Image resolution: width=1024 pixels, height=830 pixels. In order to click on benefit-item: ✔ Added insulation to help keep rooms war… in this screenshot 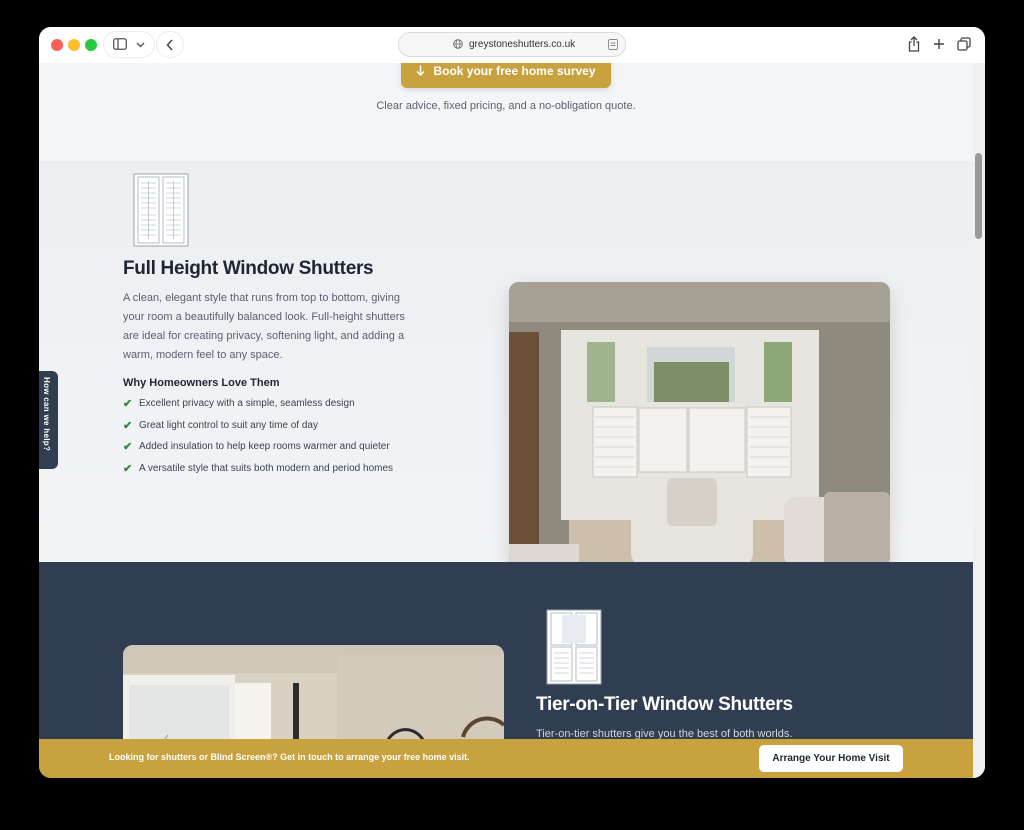, I will do `click(256, 447)`.